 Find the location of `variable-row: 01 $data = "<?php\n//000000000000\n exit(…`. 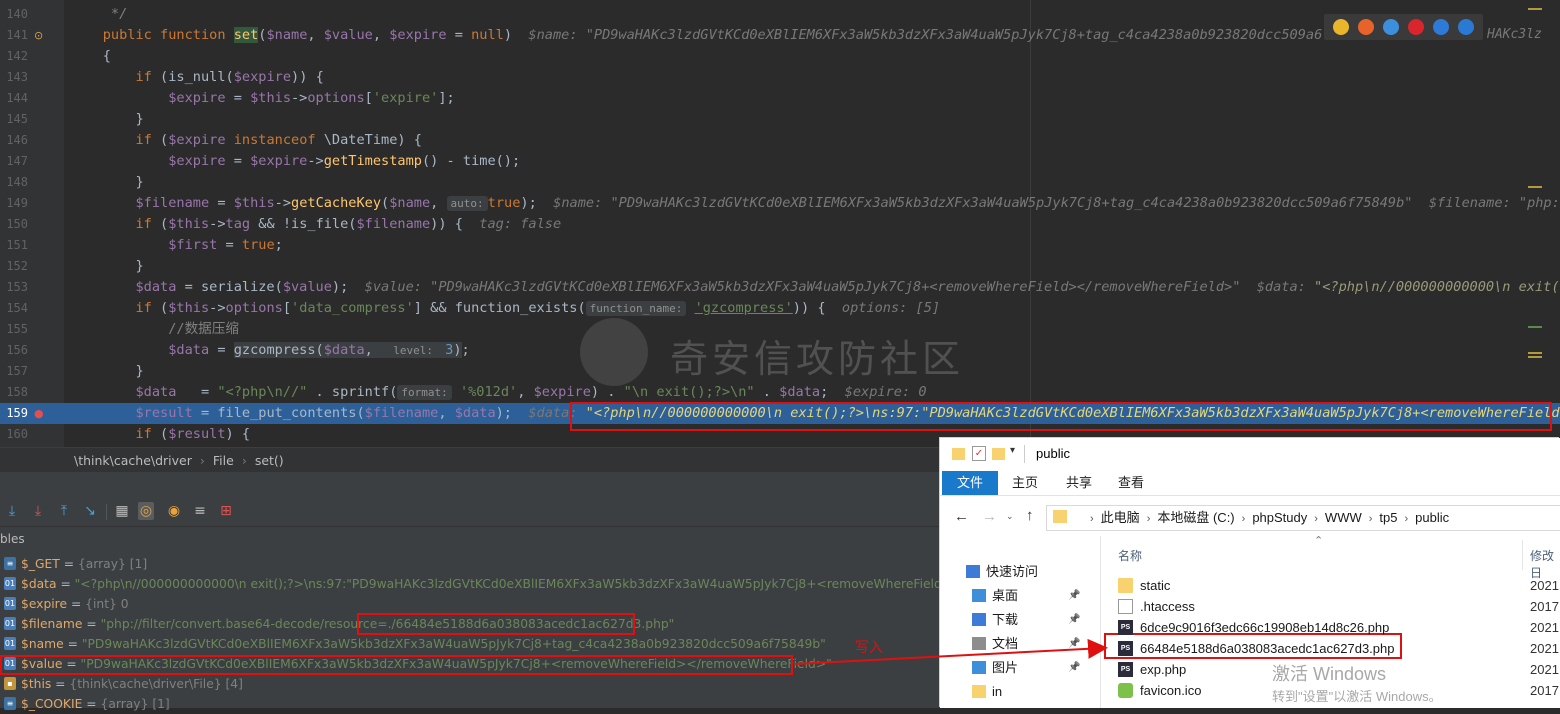

variable-row: 01 $data = "<?php\n//000000000000\n exit(… is located at coordinates (546, 584).